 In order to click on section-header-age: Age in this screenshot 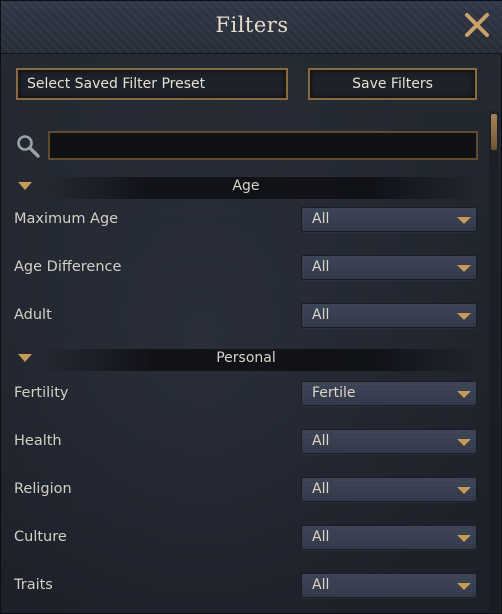, I will do `click(246, 187)`.